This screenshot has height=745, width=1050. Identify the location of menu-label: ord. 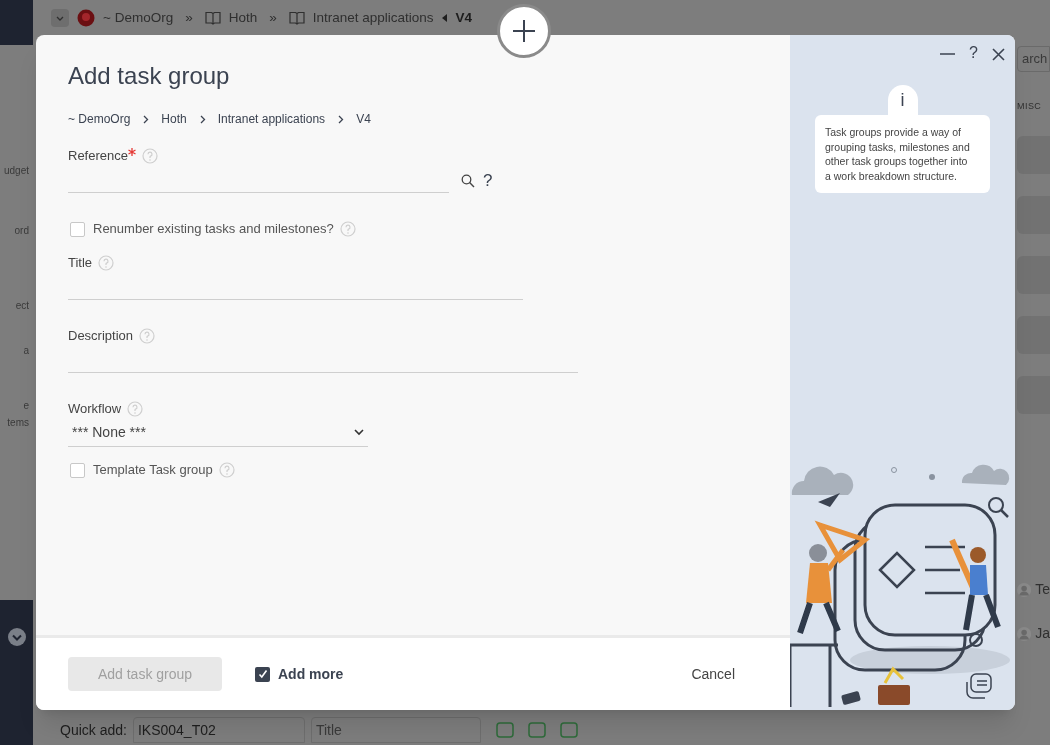
(23, 230).